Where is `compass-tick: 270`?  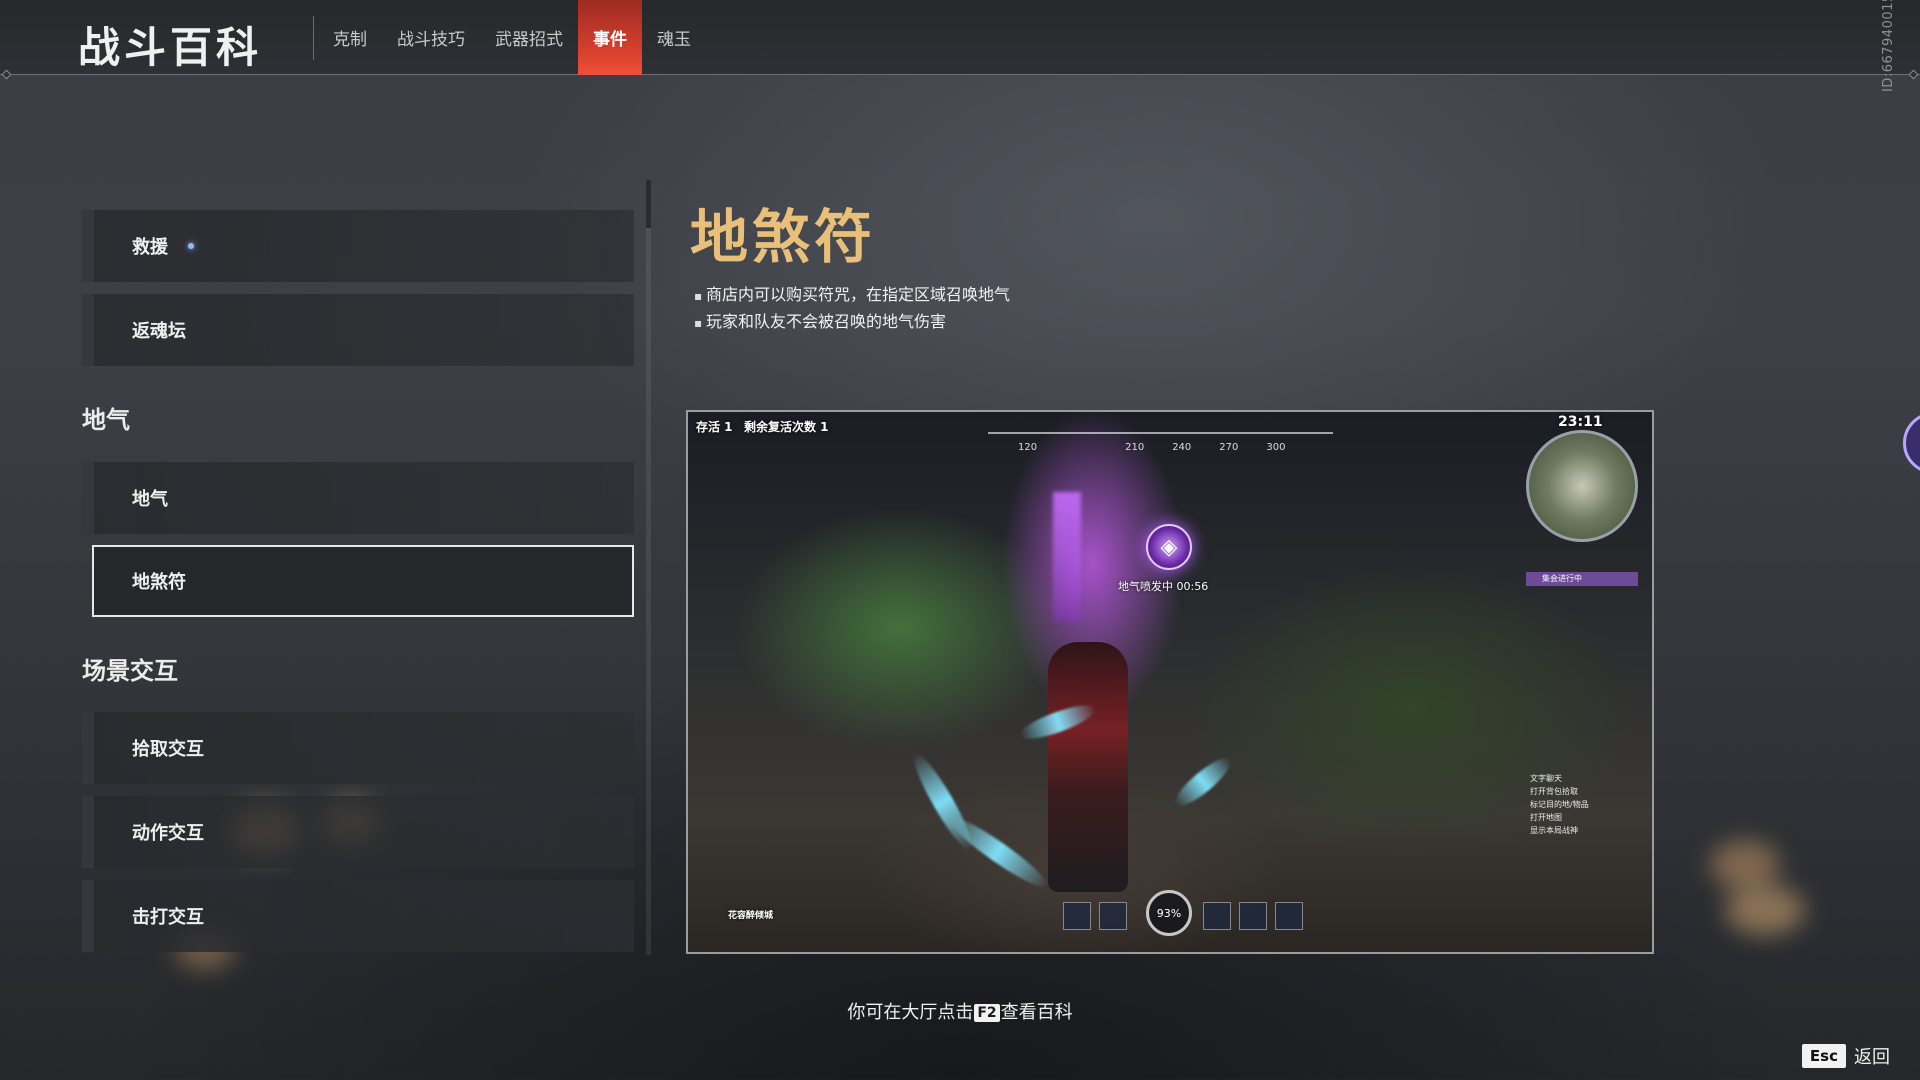
compass-tick: 270 is located at coordinates (1229, 447).